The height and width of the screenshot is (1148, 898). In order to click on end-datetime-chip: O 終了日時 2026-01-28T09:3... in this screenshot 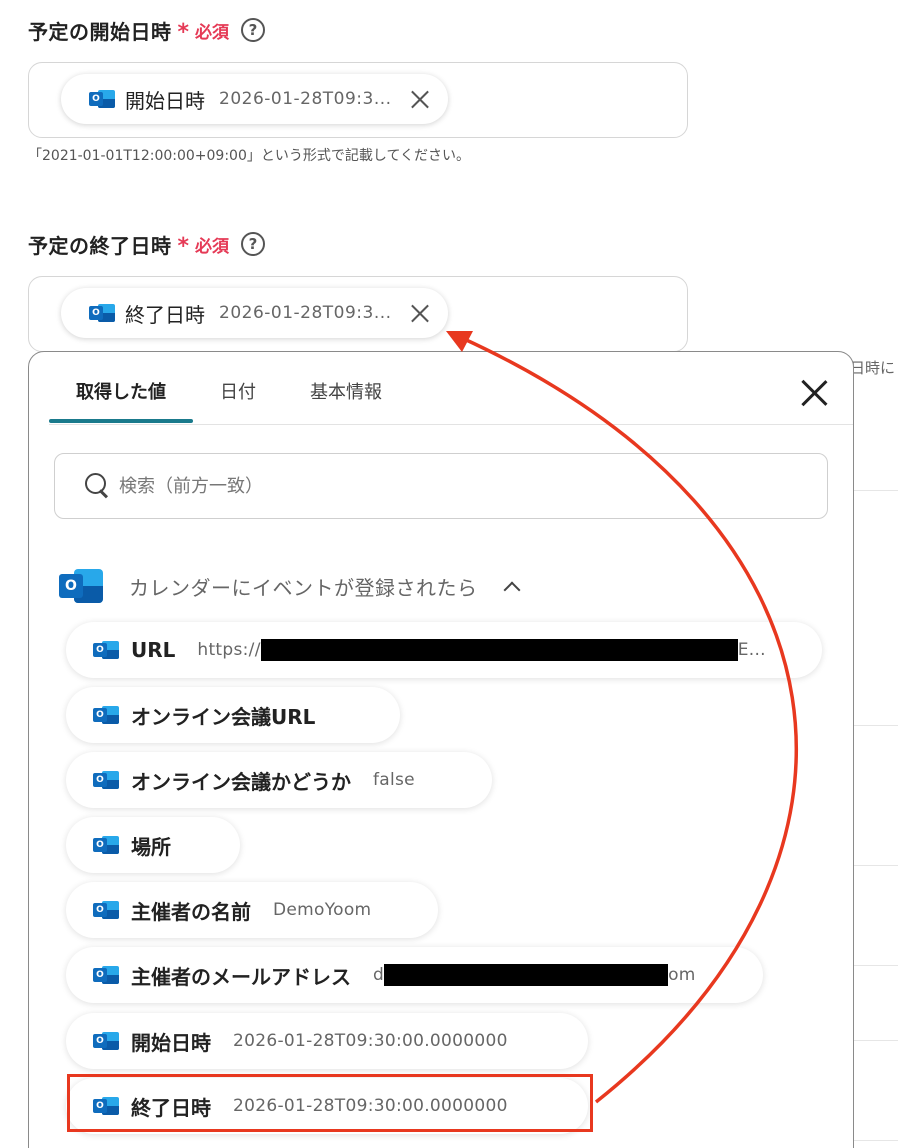, I will do `click(254, 313)`.